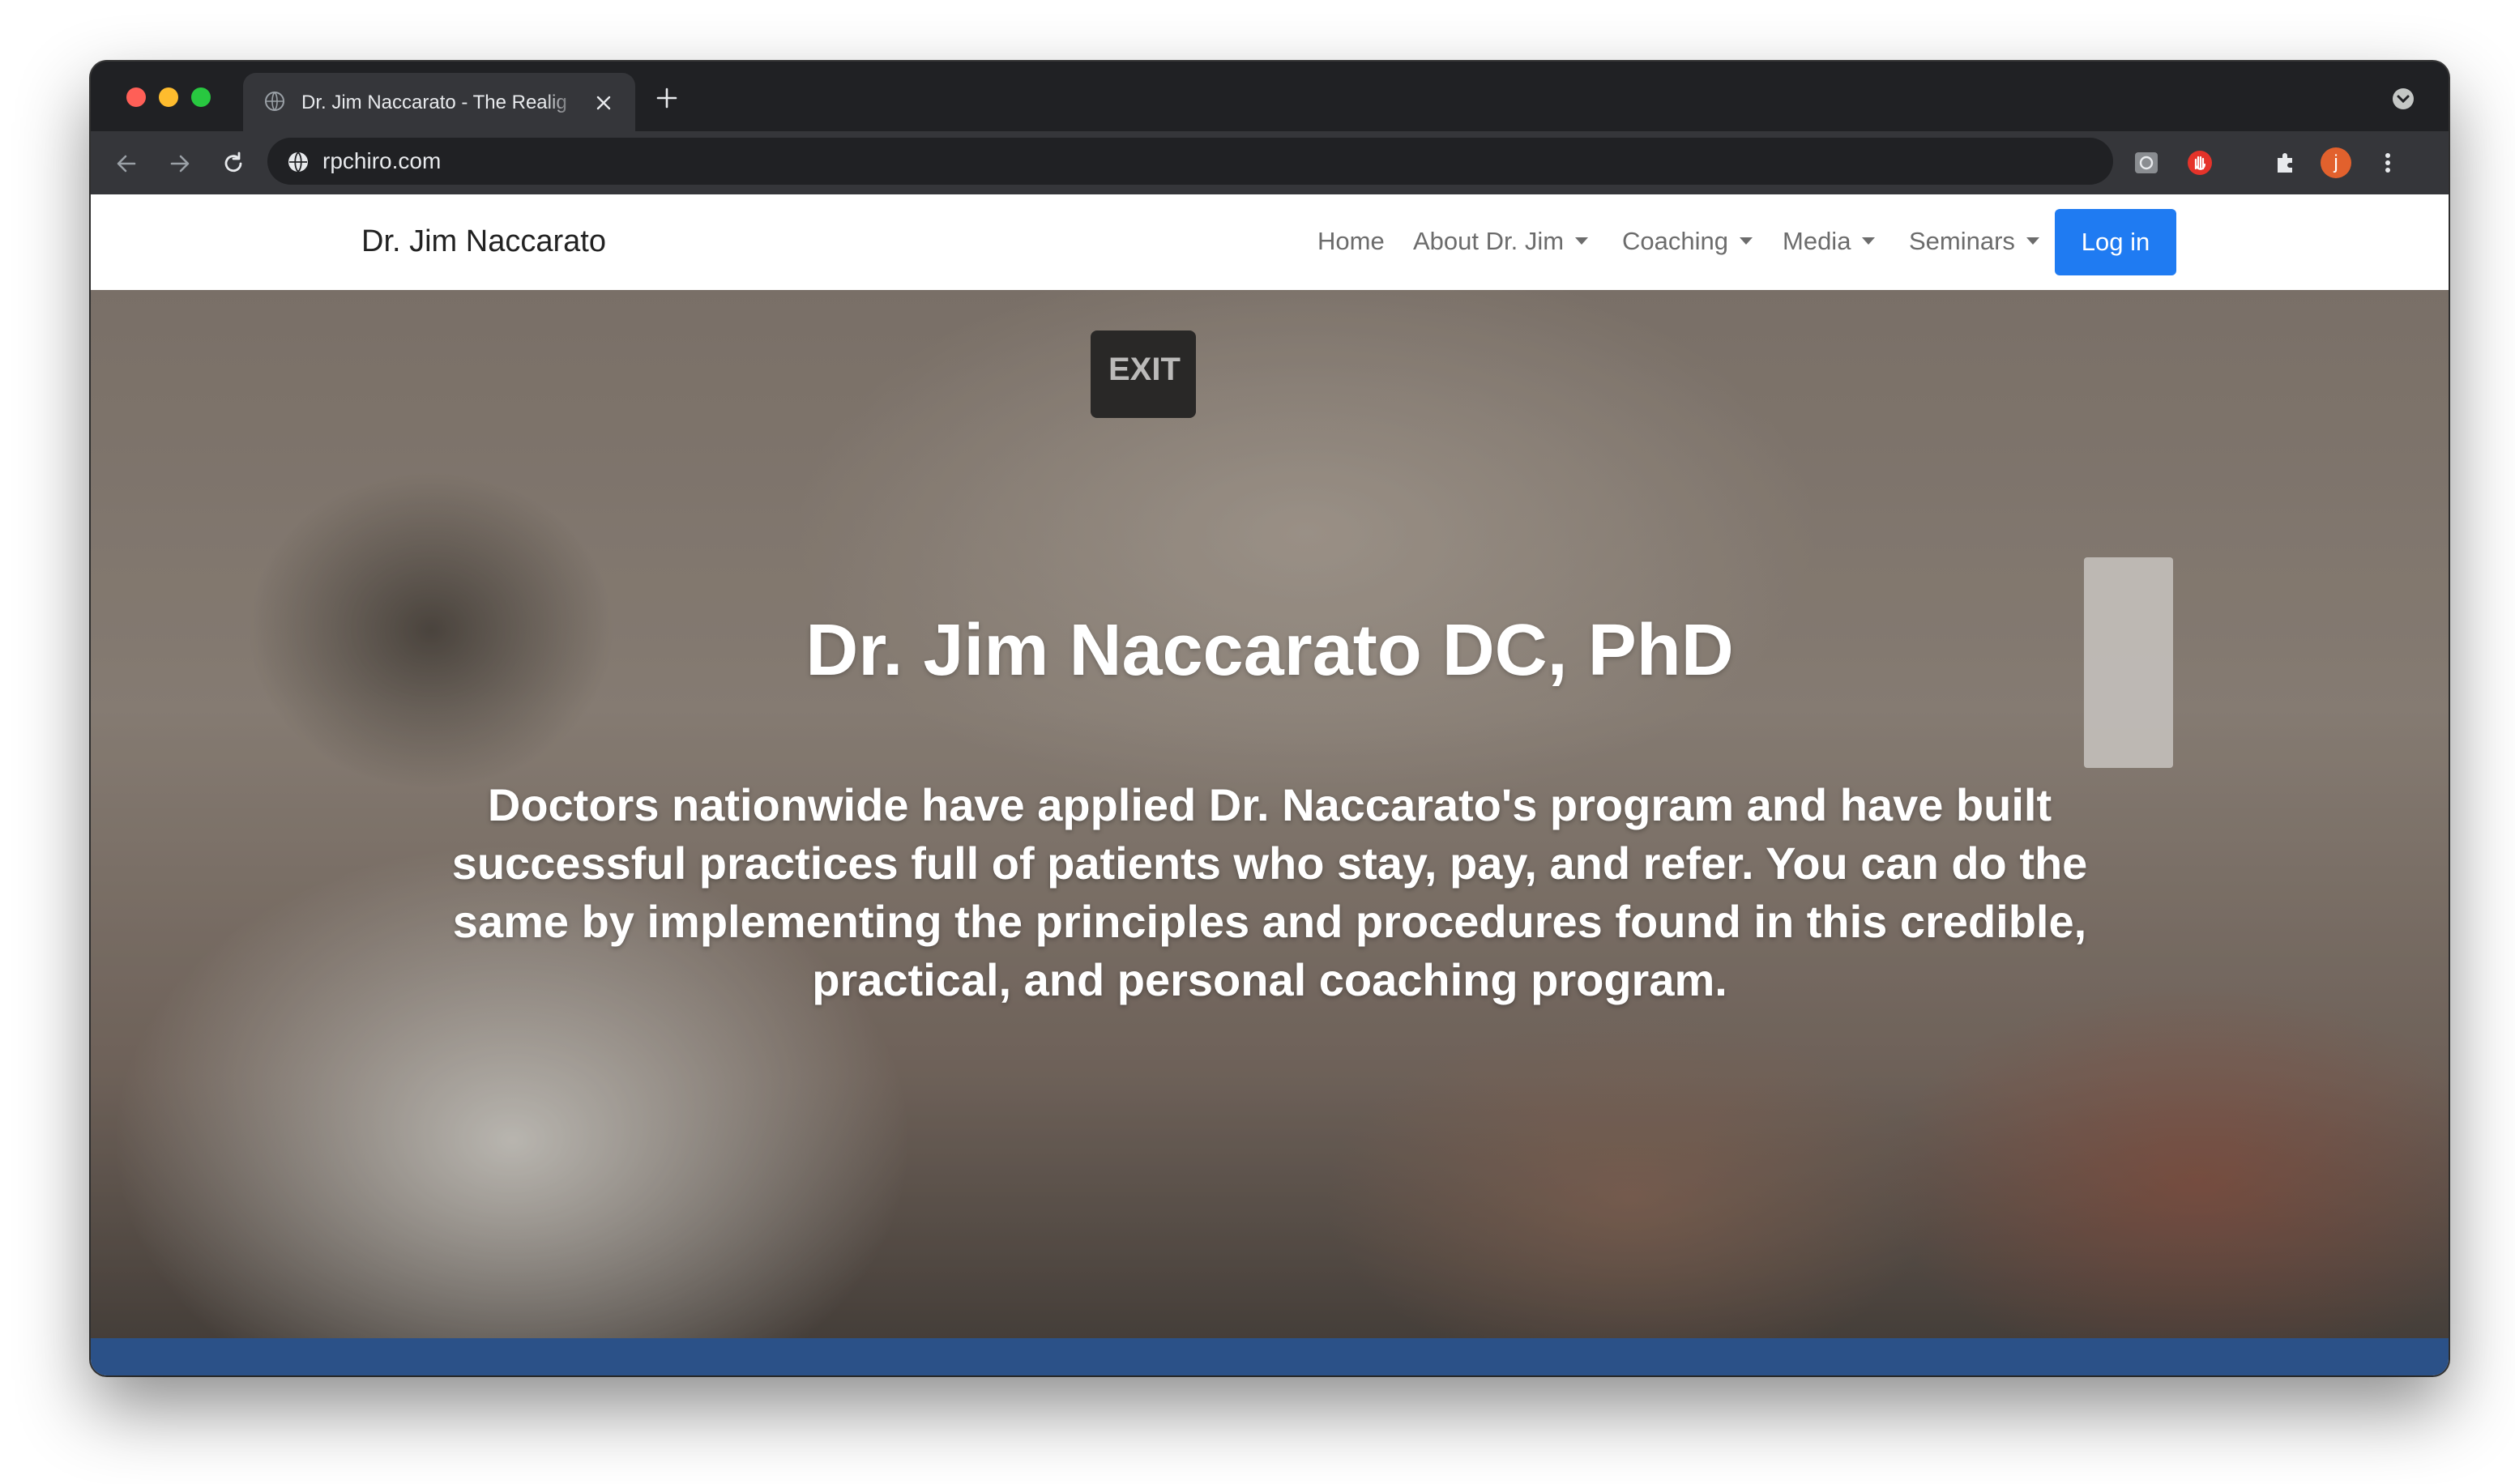  What do you see at coordinates (180, 163) in the screenshot?
I see `forward-arrow-icon` at bounding box center [180, 163].